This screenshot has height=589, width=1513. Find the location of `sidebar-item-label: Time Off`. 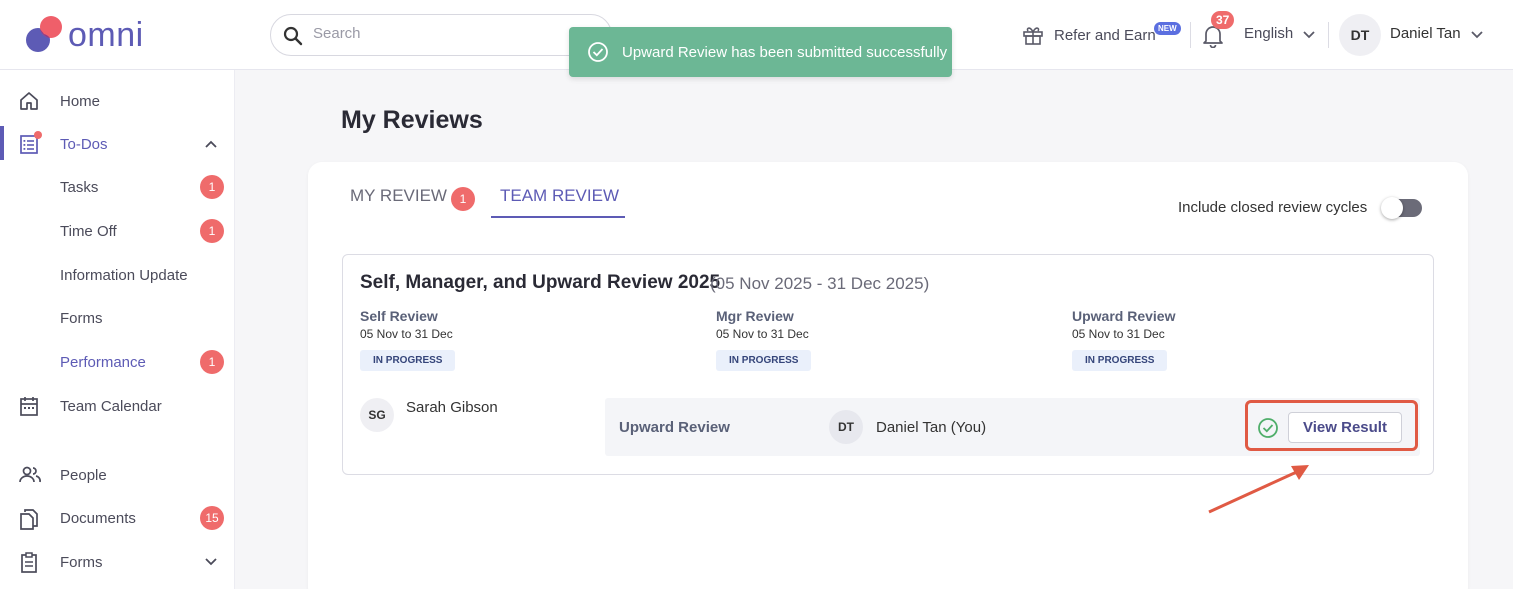

sidebar-item-label: Time Off is located at coordinates (88, 231).